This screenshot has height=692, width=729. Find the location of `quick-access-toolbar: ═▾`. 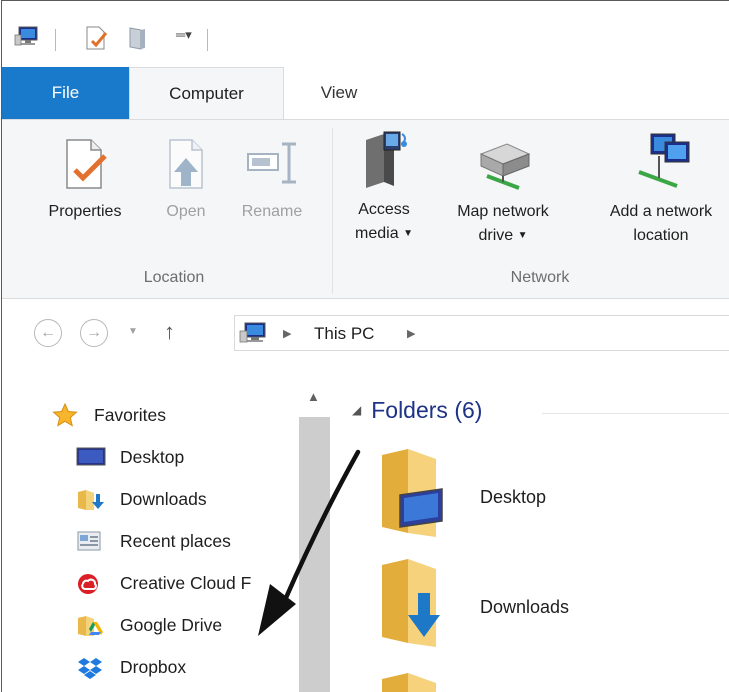

quick-access-toolbar: ═▾ is located at coordinates (365, 34).